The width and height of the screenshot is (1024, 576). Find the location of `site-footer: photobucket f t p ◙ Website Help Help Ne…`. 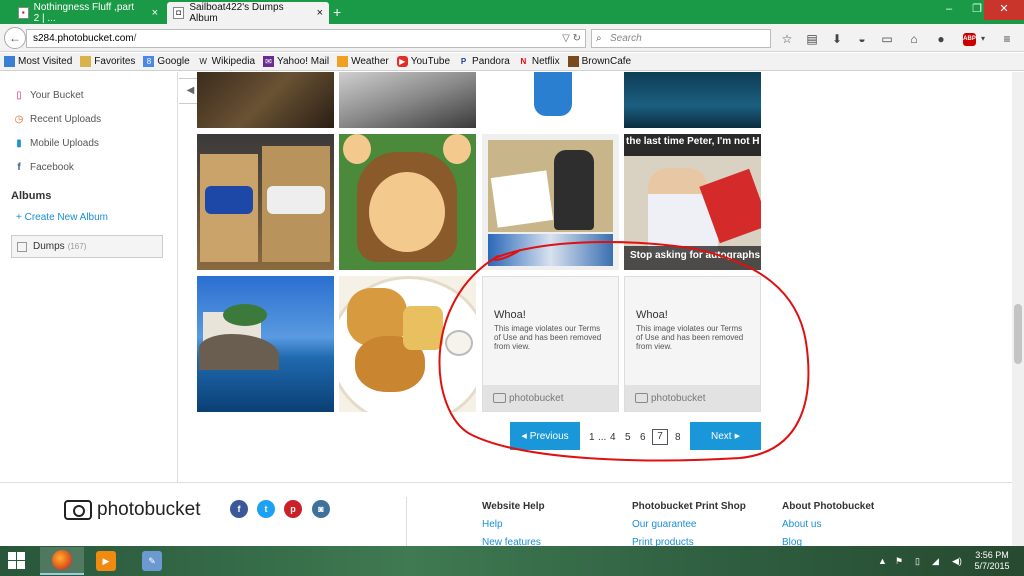

site-footer: photobucket f t p ◙ Website Help Help Ne… is located at coordinates (512, 514).